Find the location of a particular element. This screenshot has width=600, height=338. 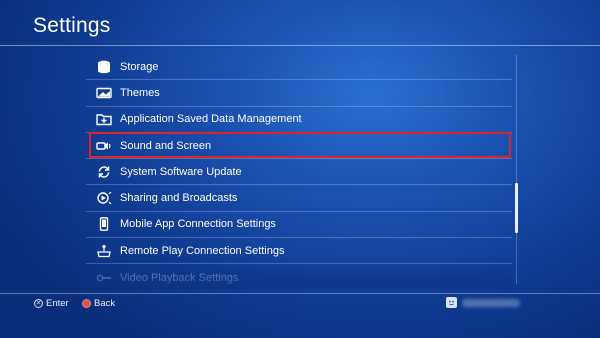

saved-data-icon is located at coordinates (104, 119).